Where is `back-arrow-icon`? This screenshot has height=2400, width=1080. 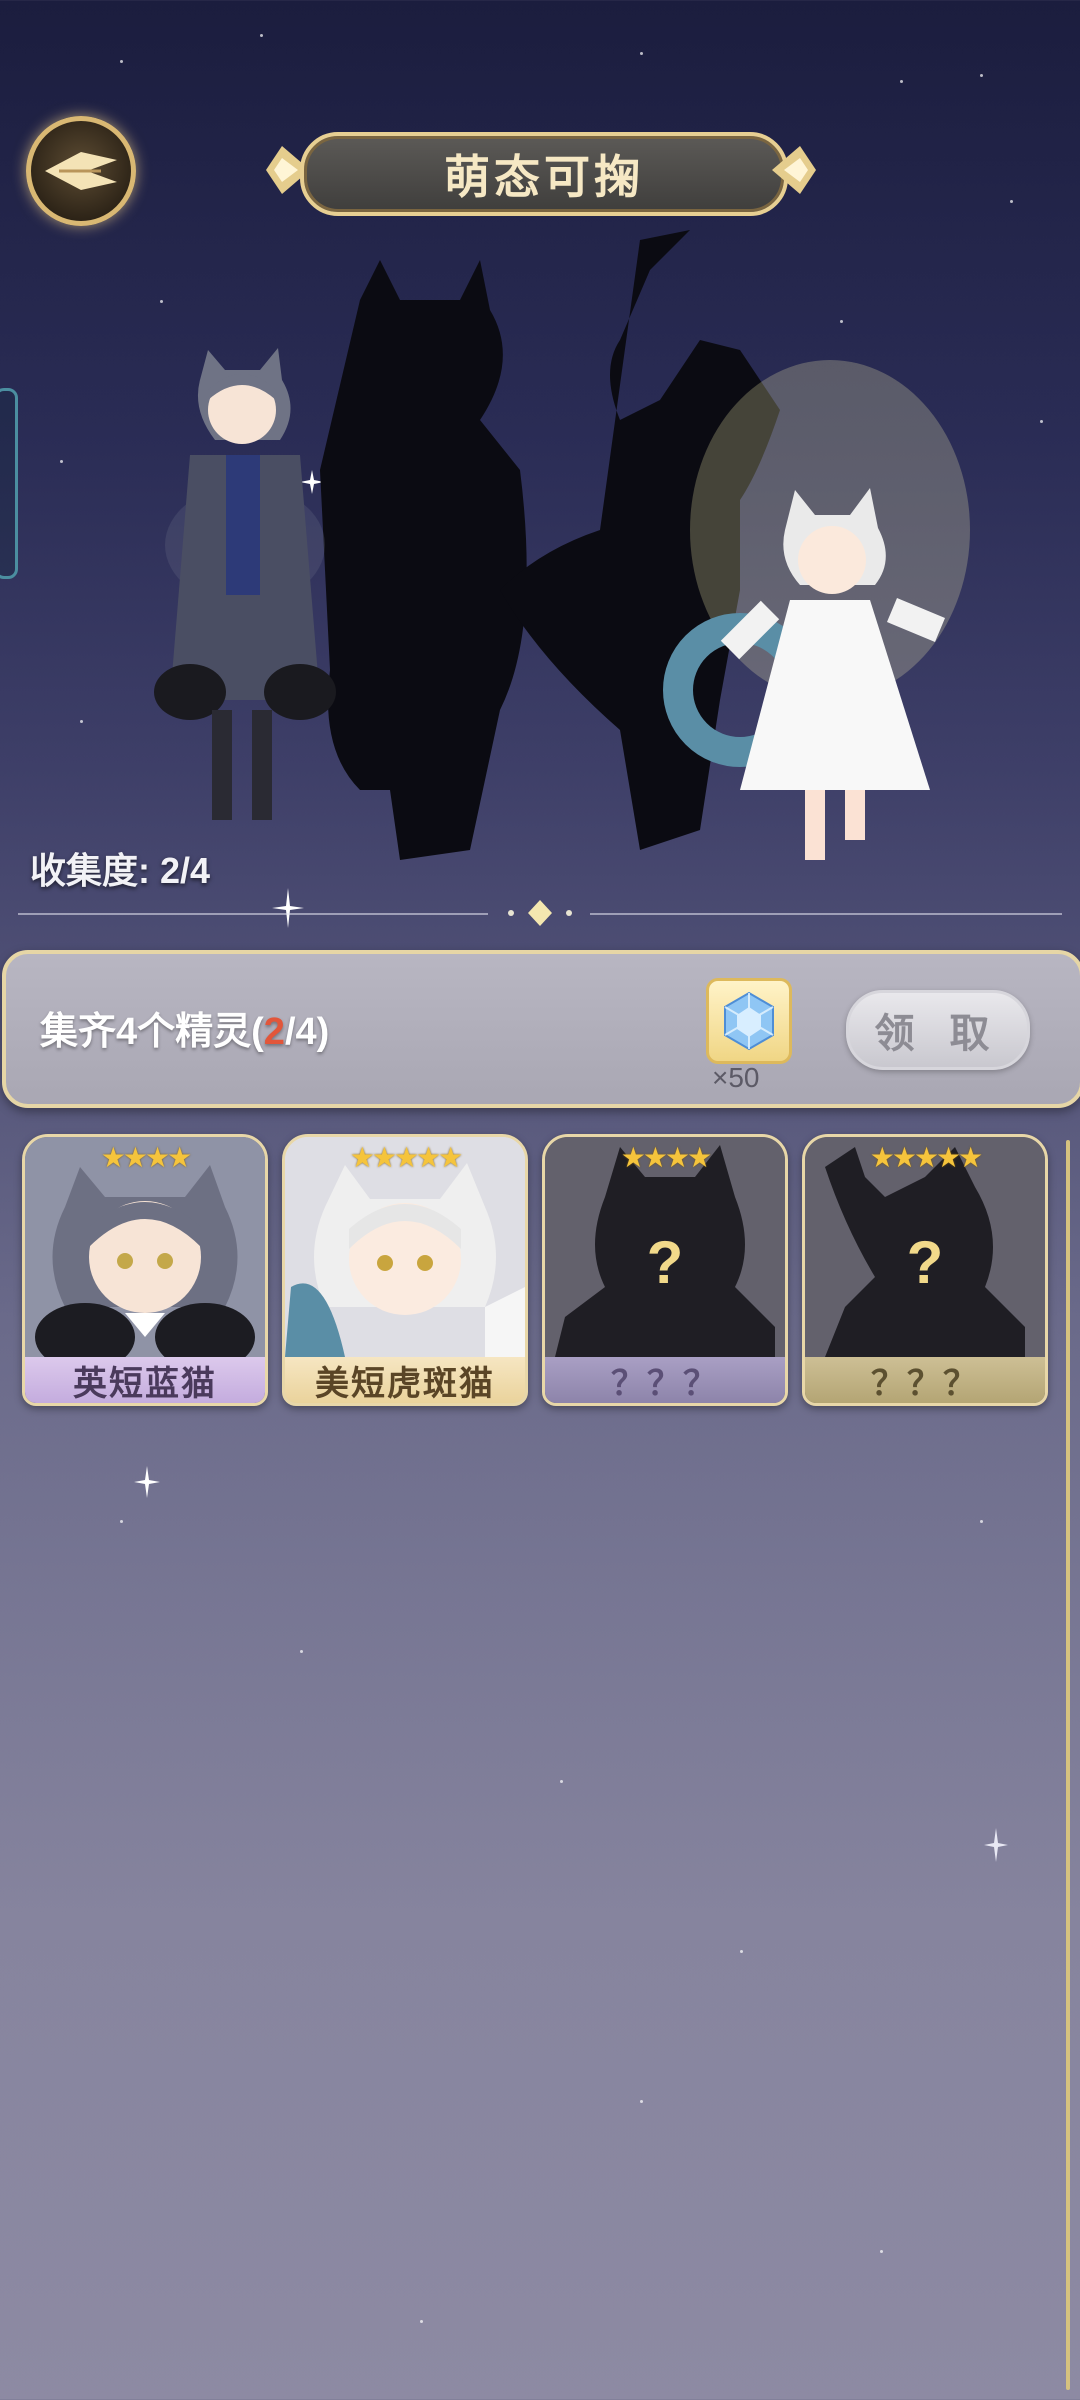
back-arrow-icon is located at coordinates (81, 171).